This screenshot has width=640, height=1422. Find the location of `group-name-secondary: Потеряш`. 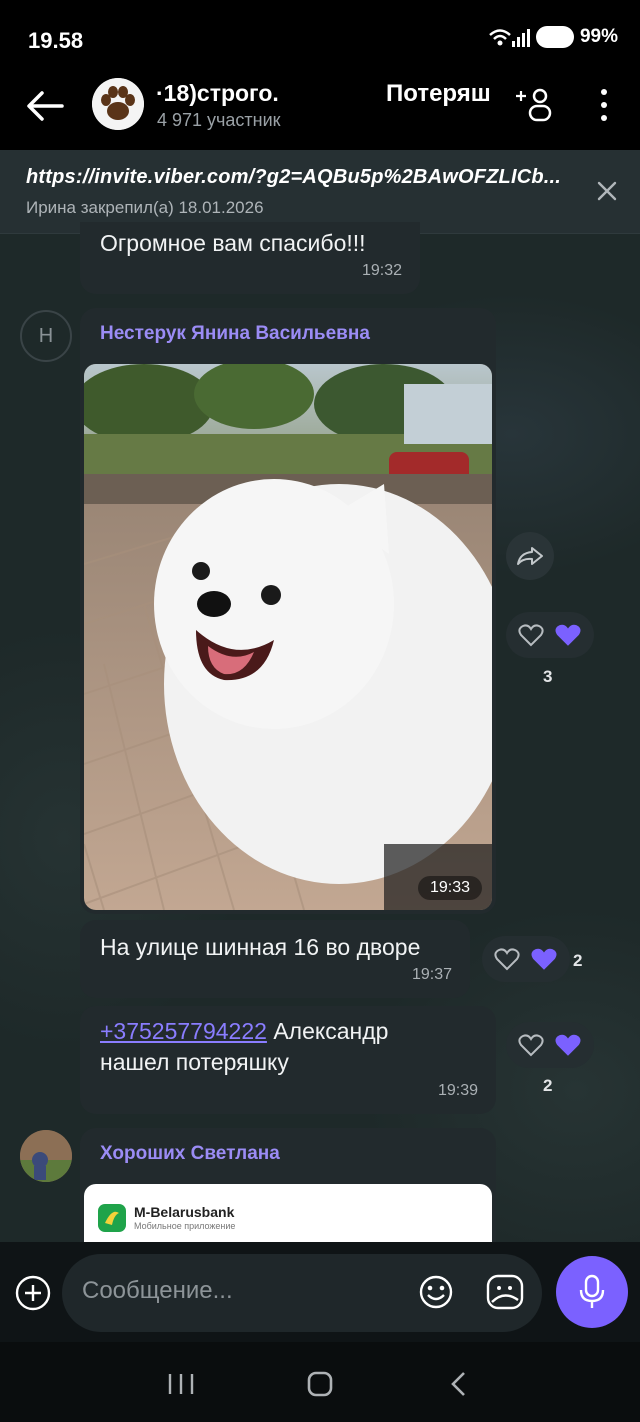

group-name-secondary: Потеряш is located at coordinates (438, 94).